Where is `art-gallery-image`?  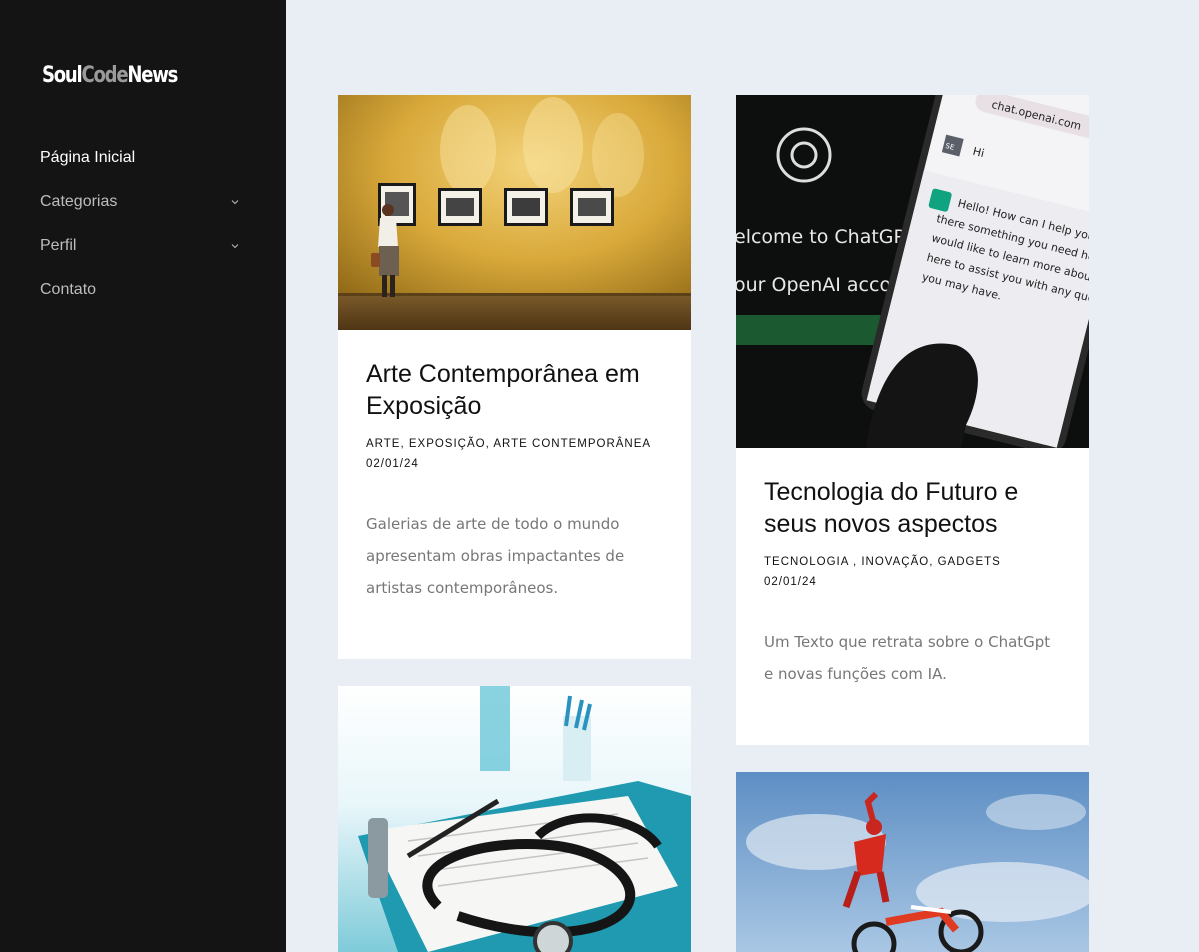
art-gallery-image is located at coordinates (514, 212).